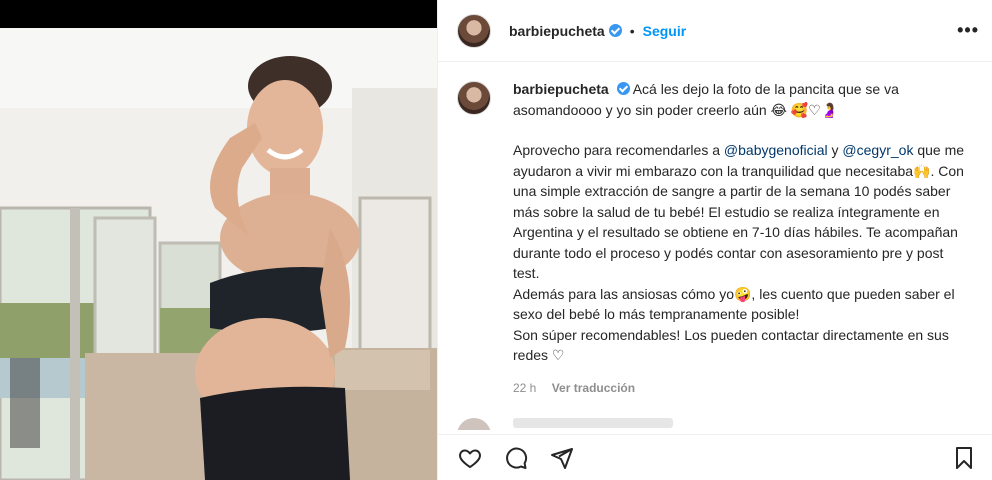 Image resolution: width=992 pixels, height=480 pixels. I want to click on caption-avatar, so click(474, 98).